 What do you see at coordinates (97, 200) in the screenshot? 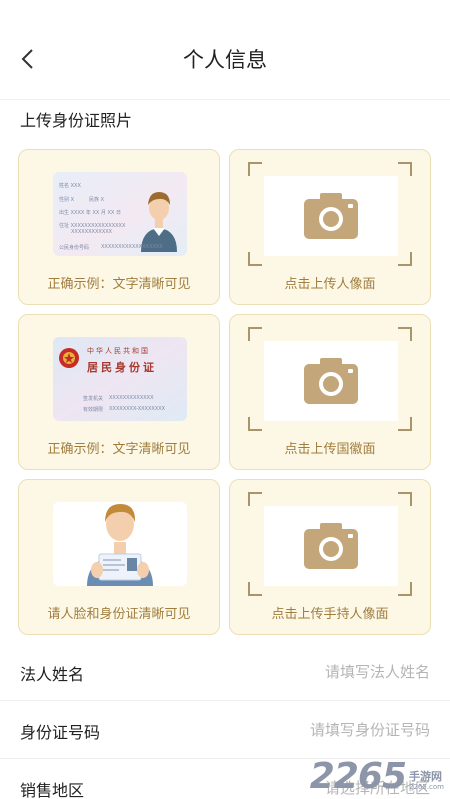
I see `id-field-ethnic: 民族 X` at bounding box center [97, 200].